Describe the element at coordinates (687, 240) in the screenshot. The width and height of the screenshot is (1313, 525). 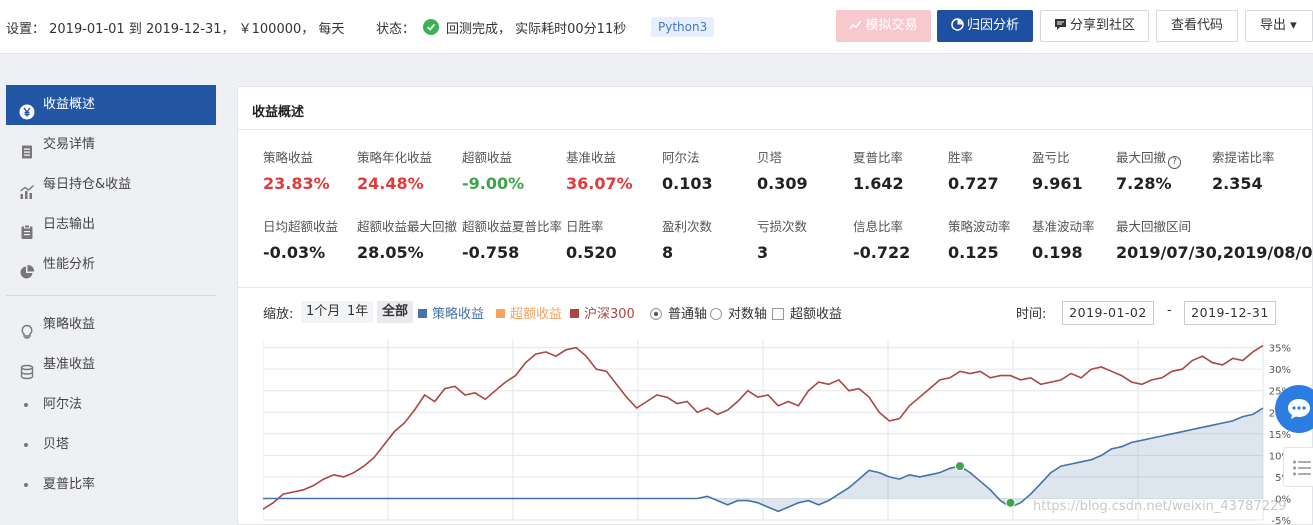
I see `metric-win-count: 盈利次数 8` at that location.